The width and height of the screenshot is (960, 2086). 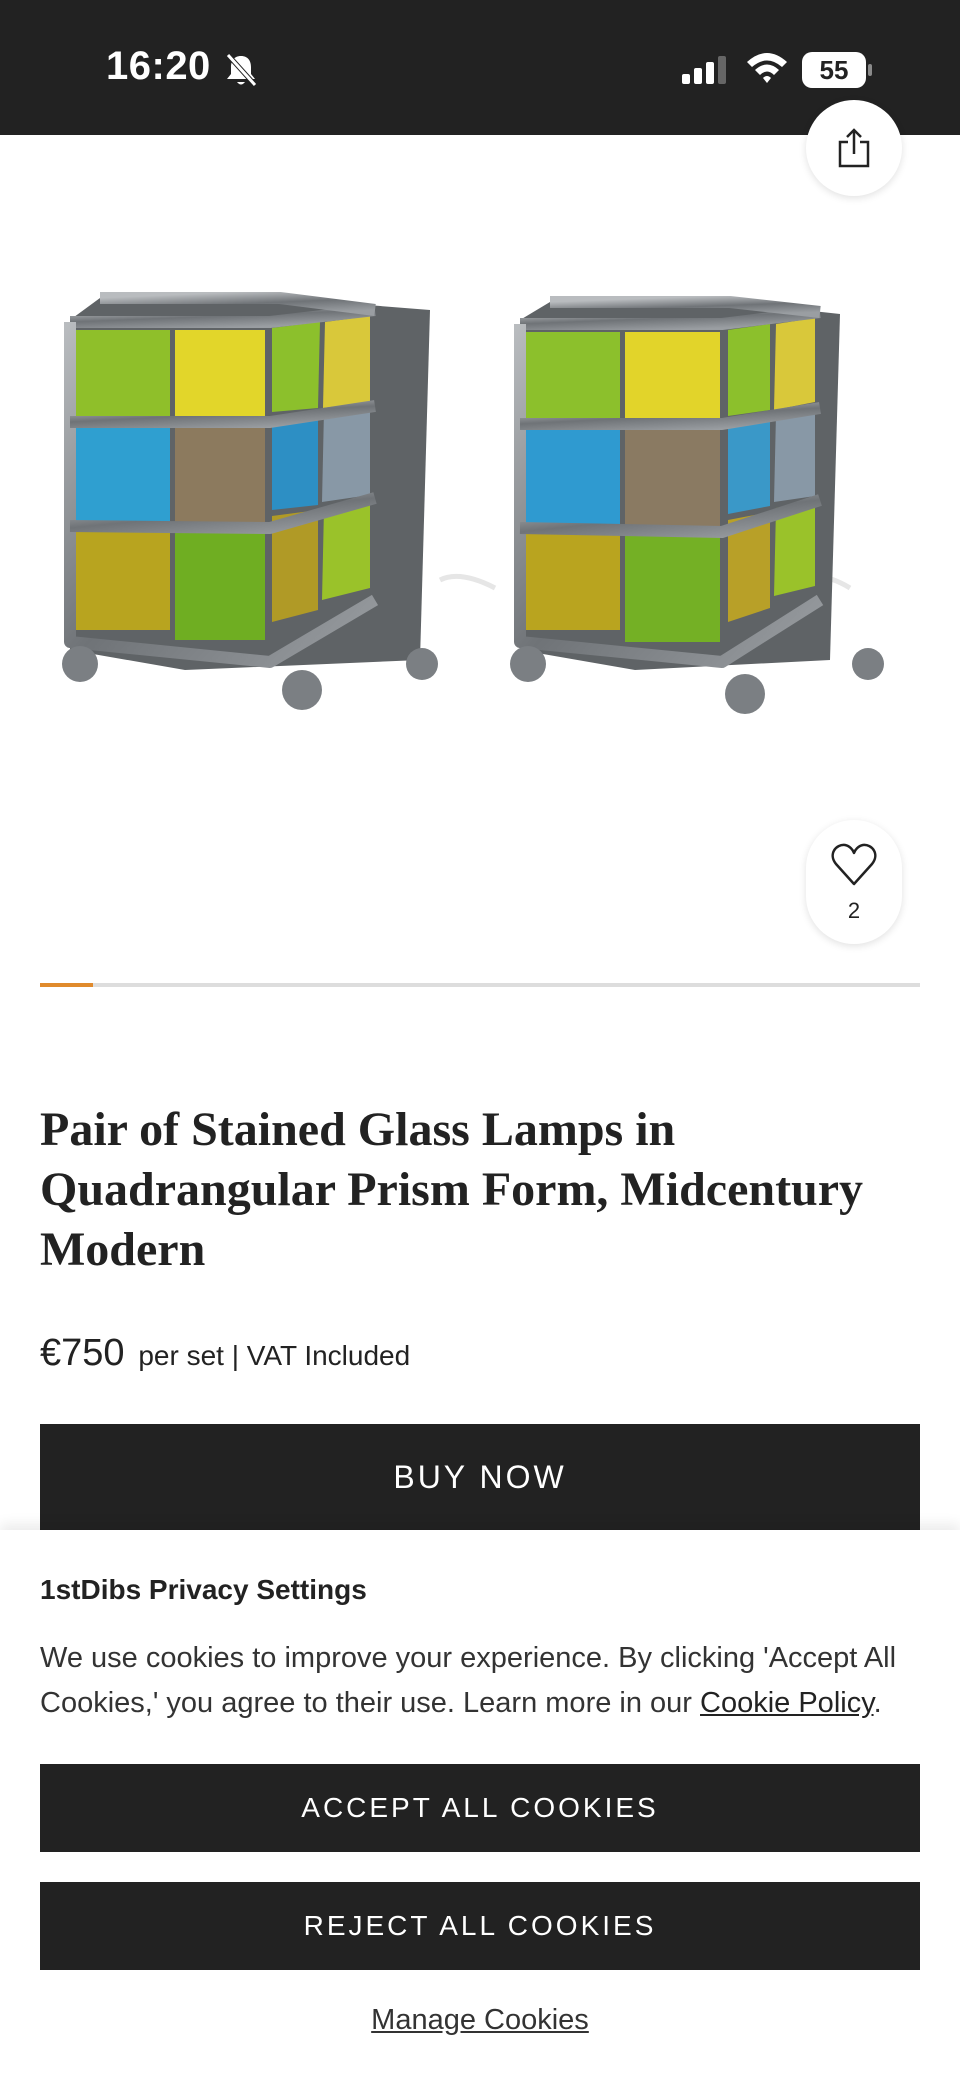 What do you see at coordinates (241, 70) in the screenshot?
I see `bell-muted-icon` at bounding box center [241, 70].